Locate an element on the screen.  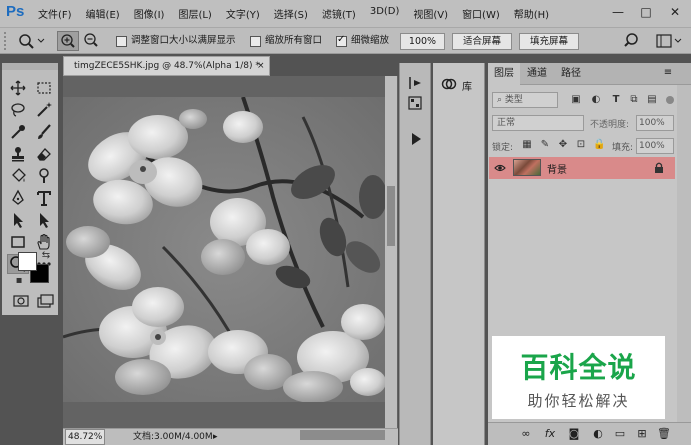
filter-pixel-icon: ▣ is located at coordinates (576, 99).